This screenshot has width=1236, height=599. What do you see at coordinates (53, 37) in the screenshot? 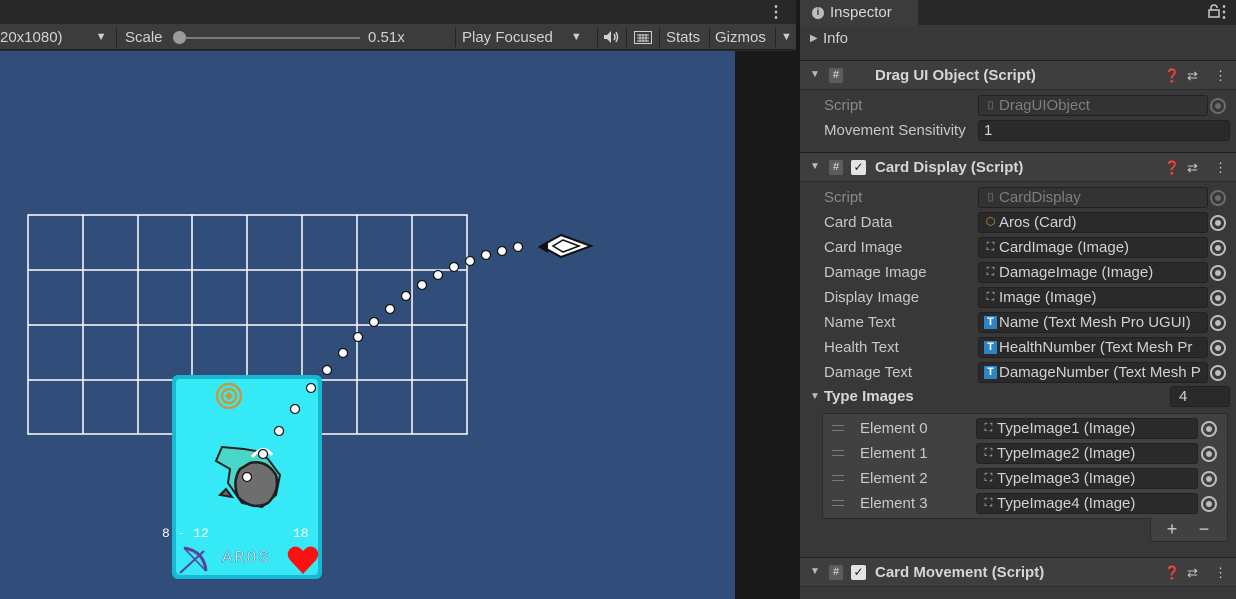
I see `resolution-dropdown: 20x1080) ▼` at bounding box center [53, 37].